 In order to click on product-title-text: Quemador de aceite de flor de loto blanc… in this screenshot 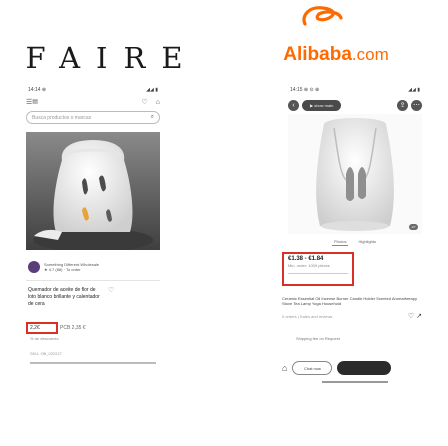, I will do `click(64, 297)`.